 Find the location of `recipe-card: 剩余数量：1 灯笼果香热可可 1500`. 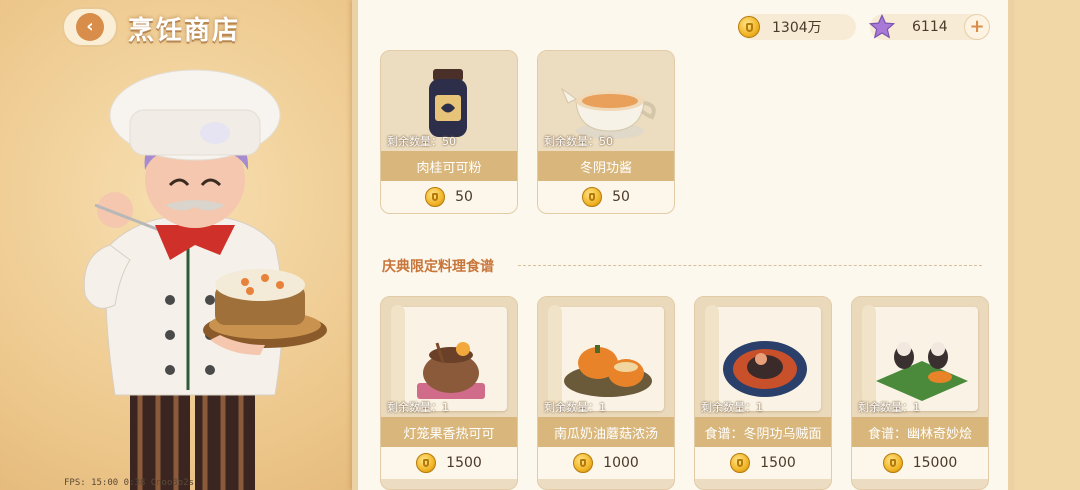

recipe-card: 剩余数量：1 灯笼果香热可可 1500 is located at coordinates (449, 393).